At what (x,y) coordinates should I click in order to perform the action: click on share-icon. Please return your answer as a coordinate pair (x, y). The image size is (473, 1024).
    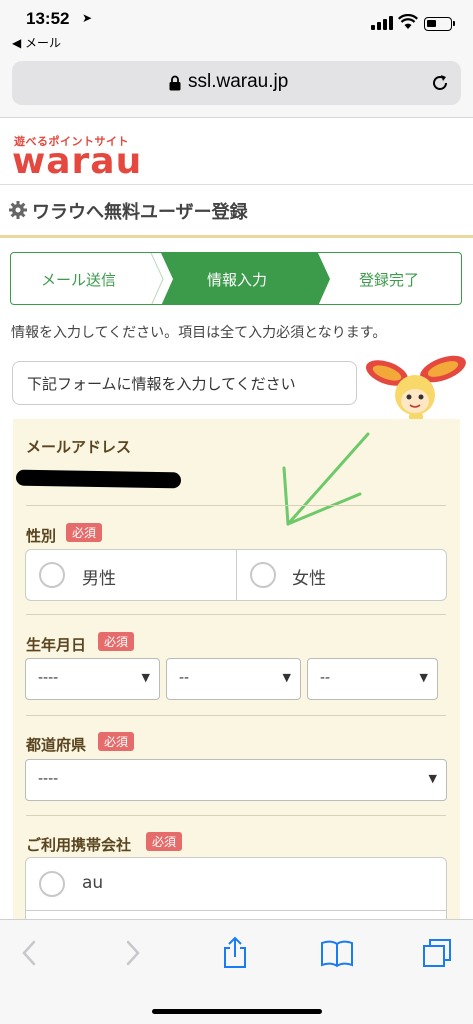
    Looking at the image, I should click on (235, 953).